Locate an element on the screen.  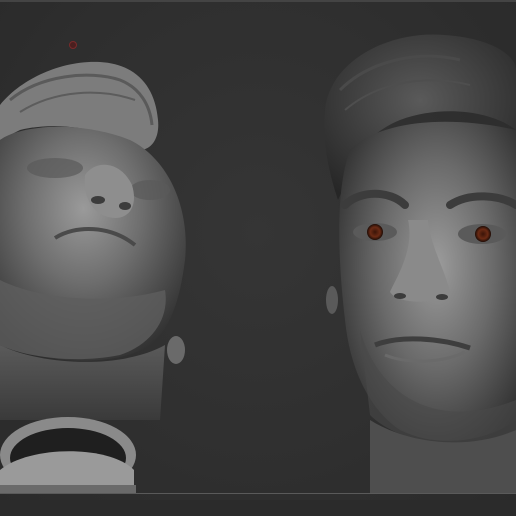
floor-plane is located at coordinates (258, 508).